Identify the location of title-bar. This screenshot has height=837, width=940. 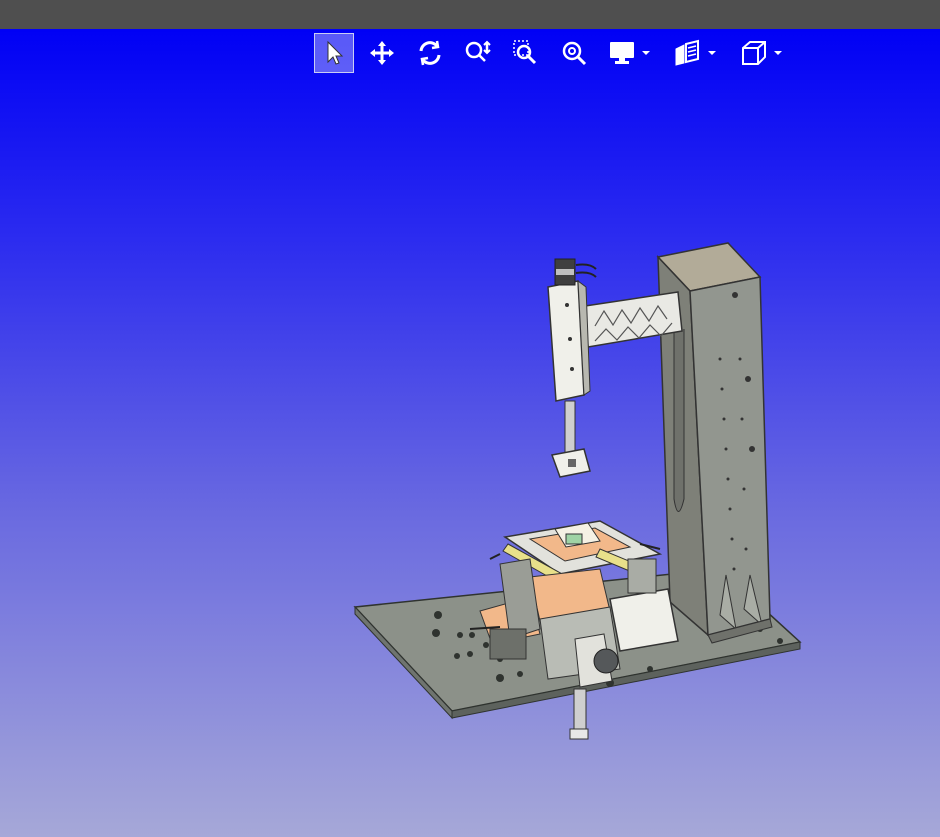
(470, 14).